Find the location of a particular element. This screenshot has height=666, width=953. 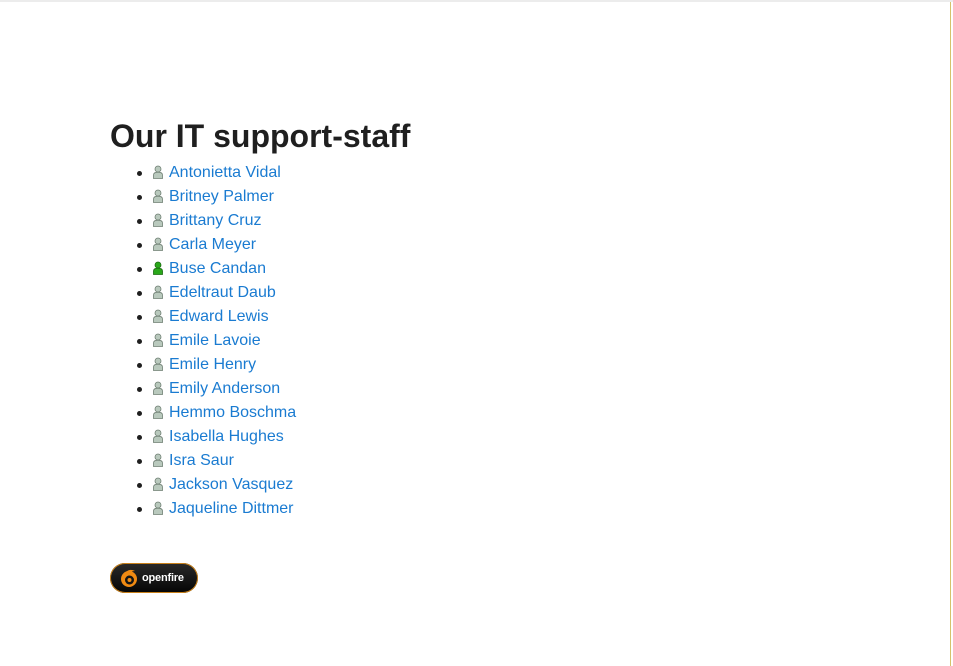

staff-list-item: Antonietta Vidal is located at coordinates (273, 173).